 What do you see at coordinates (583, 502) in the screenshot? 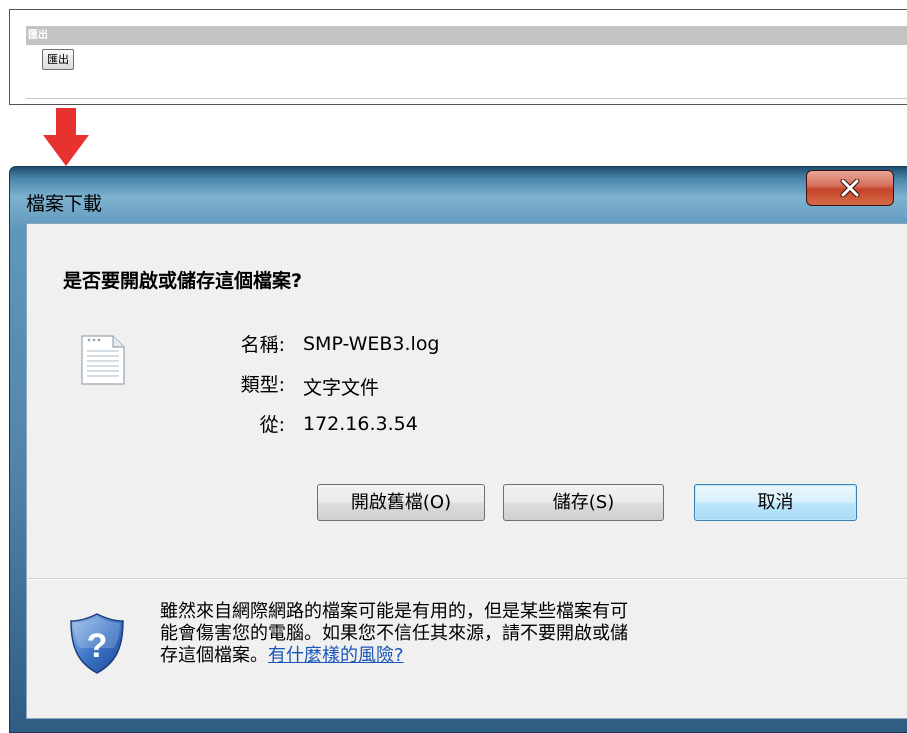
I see `save-button: 儲存(S)` at bounding box center [583, 502].